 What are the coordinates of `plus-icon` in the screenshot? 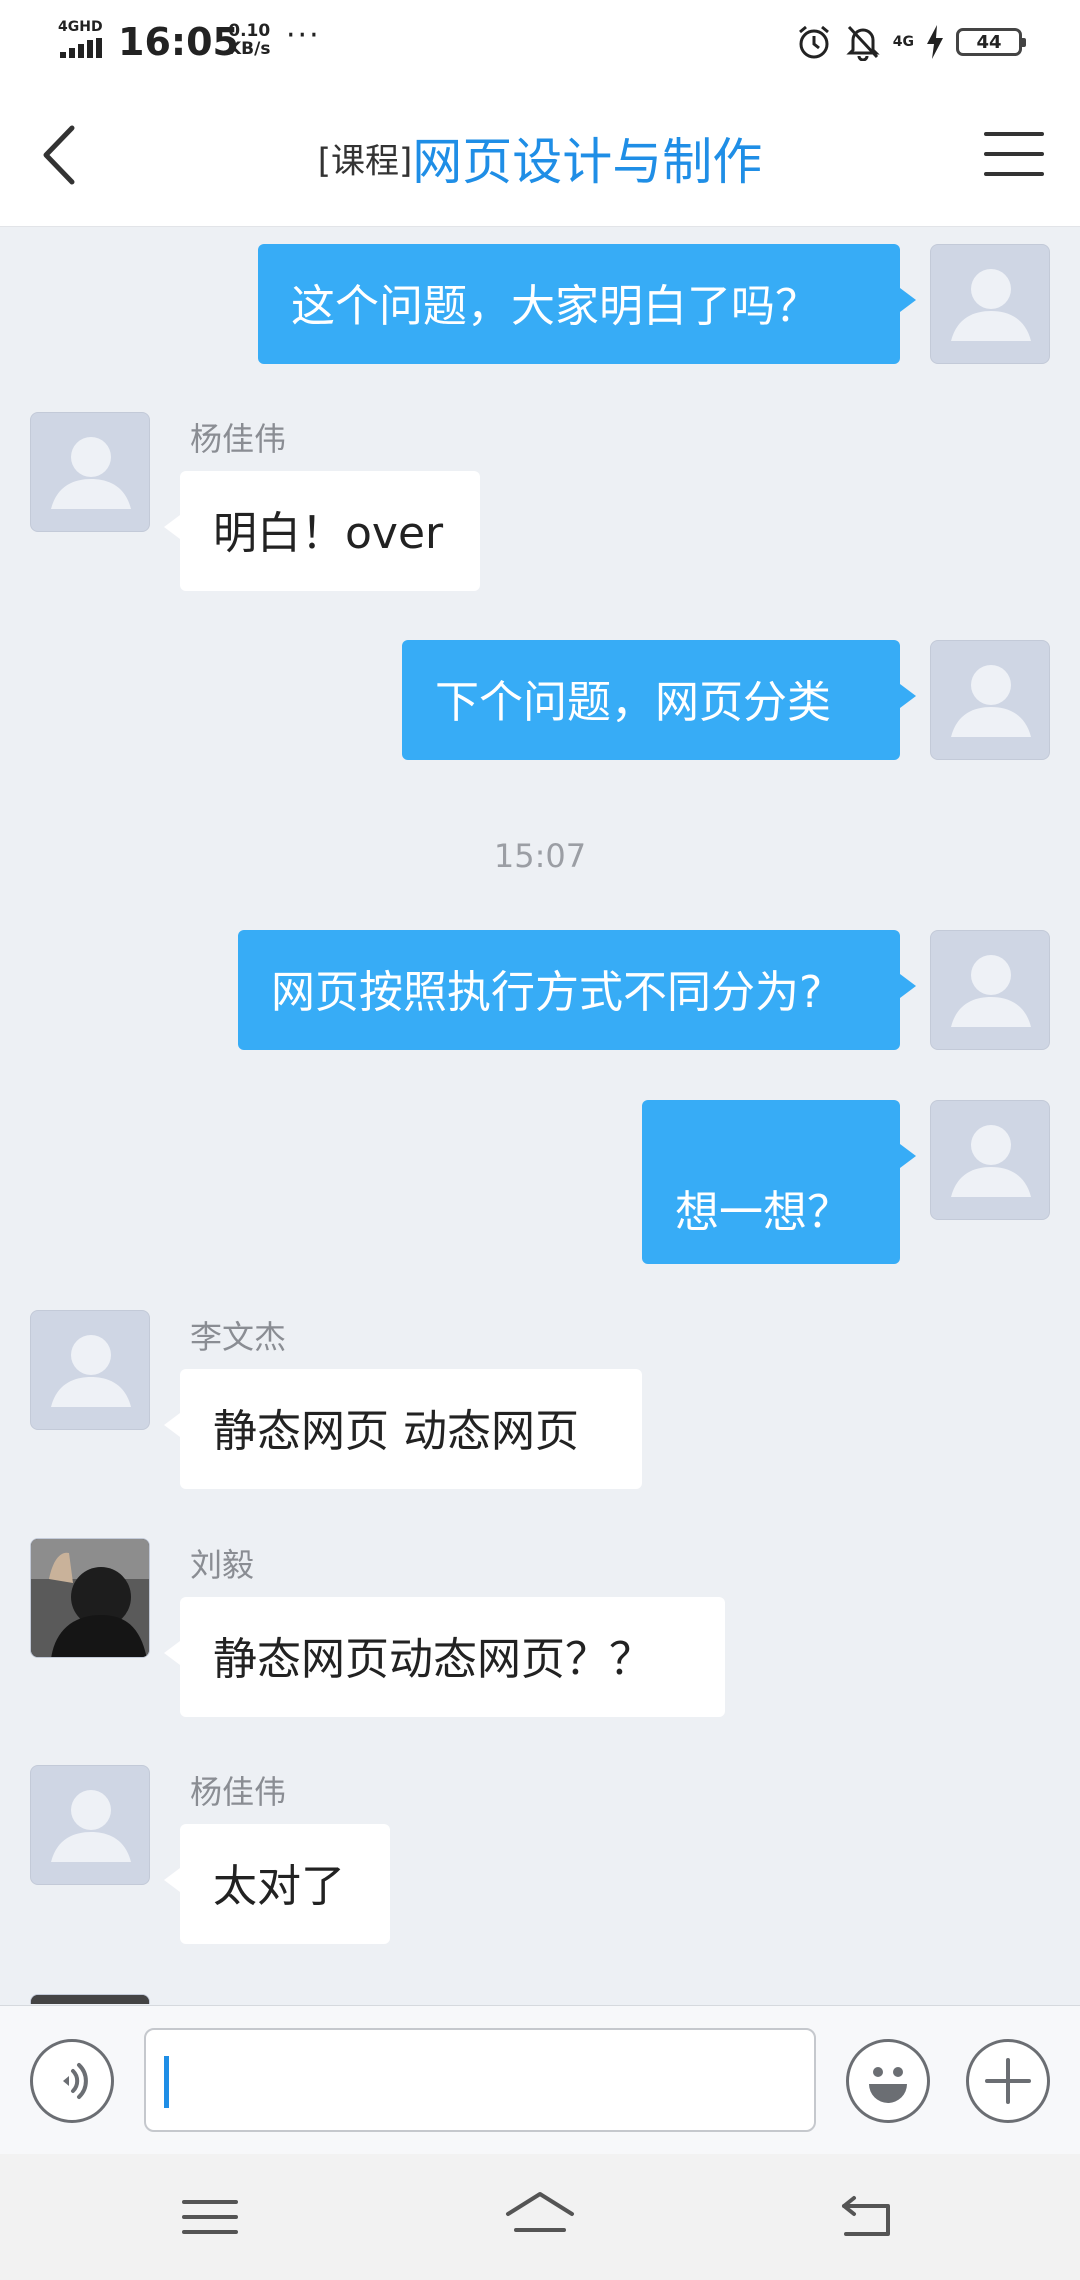 It's located at (1008, 2081).